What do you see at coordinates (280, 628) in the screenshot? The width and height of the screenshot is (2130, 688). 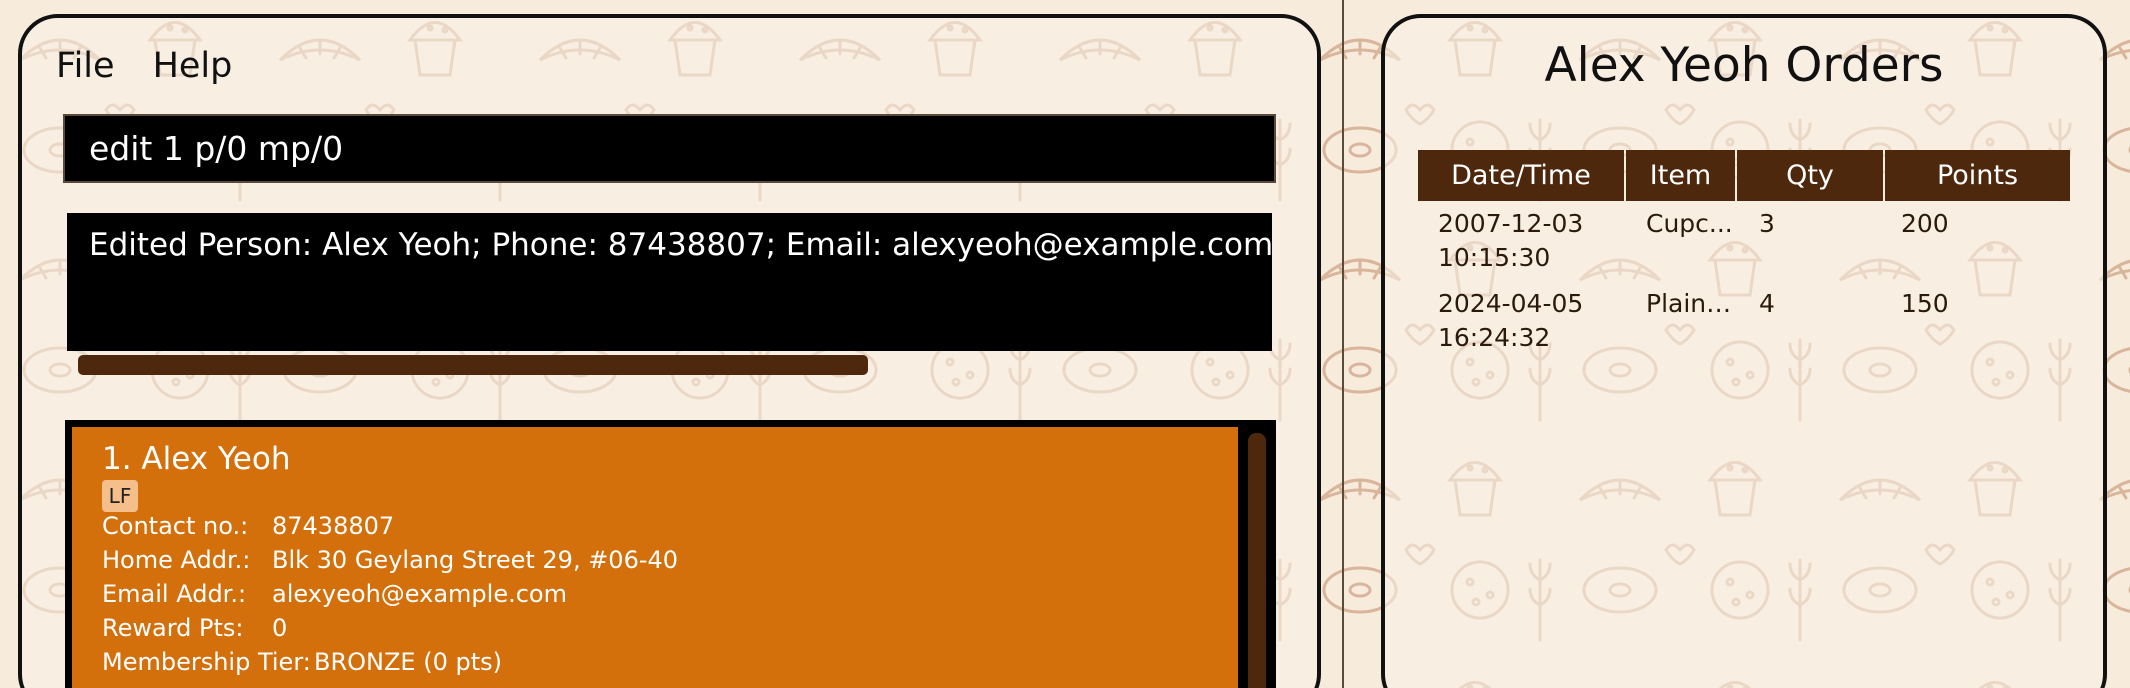 I see `reward-points-value: 0` at bounding box center [280, 628].